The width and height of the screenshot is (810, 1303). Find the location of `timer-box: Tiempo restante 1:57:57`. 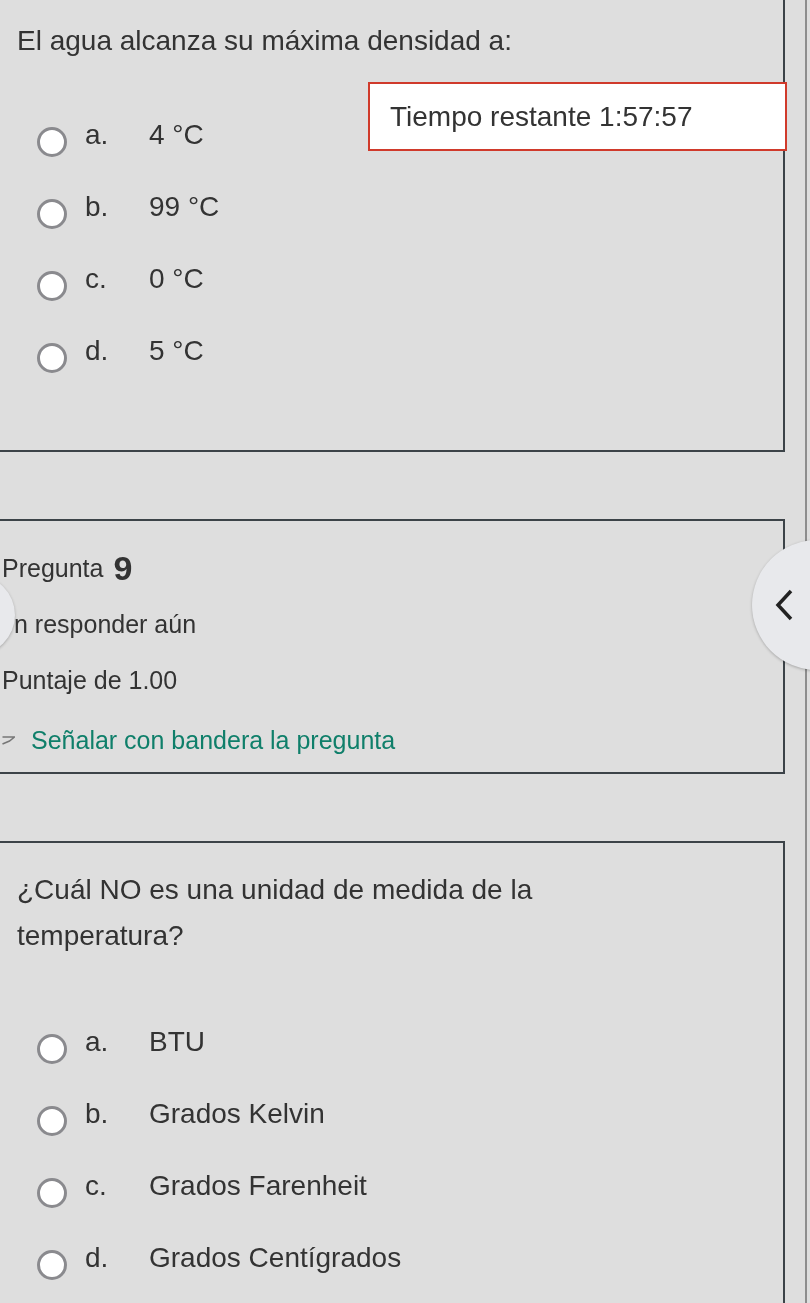

timer-box: Tiempo restante 1:57:57 is located at coordinates (577, 116).